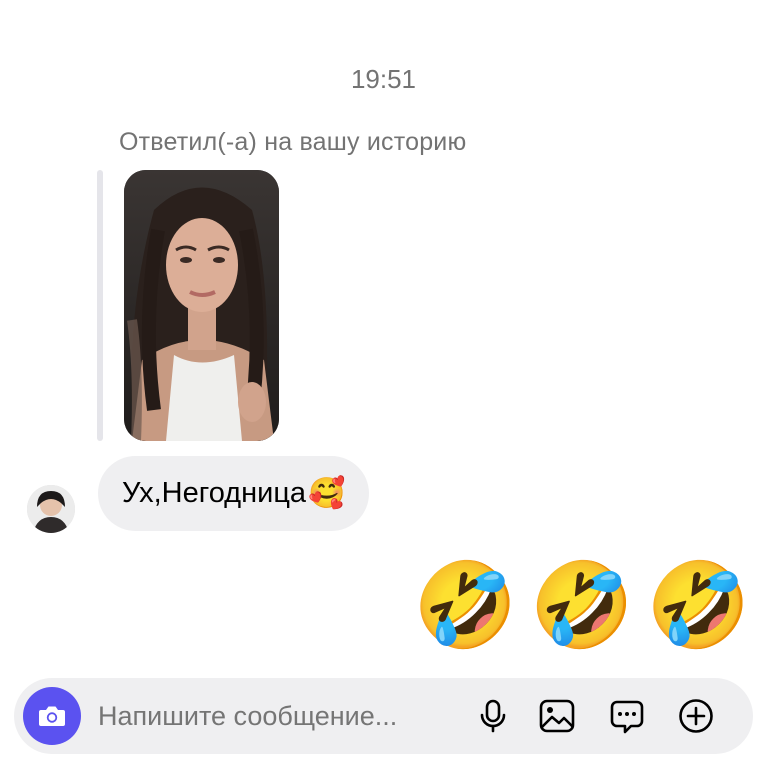  What do you see at coordinates (383, 79) in the screenshot?
I see `message-timestamp: 19:51` at bounding box center [383, 79].